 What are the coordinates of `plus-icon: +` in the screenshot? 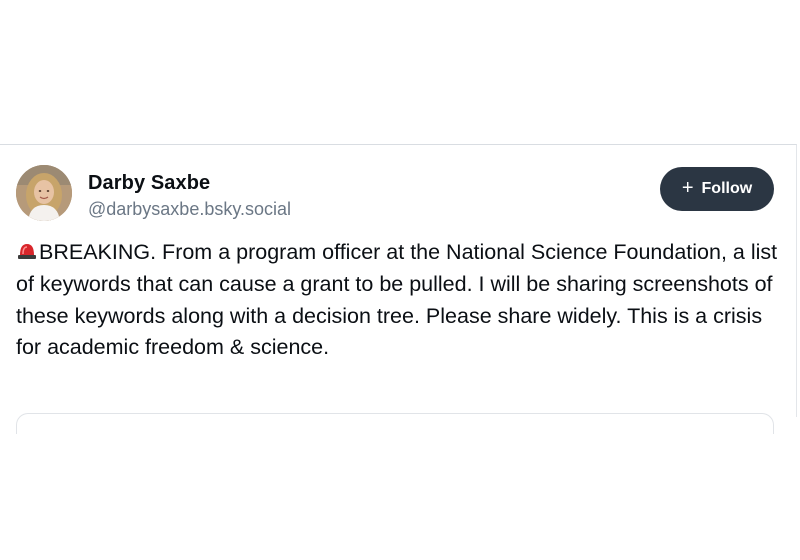 It's located at (687, 188).